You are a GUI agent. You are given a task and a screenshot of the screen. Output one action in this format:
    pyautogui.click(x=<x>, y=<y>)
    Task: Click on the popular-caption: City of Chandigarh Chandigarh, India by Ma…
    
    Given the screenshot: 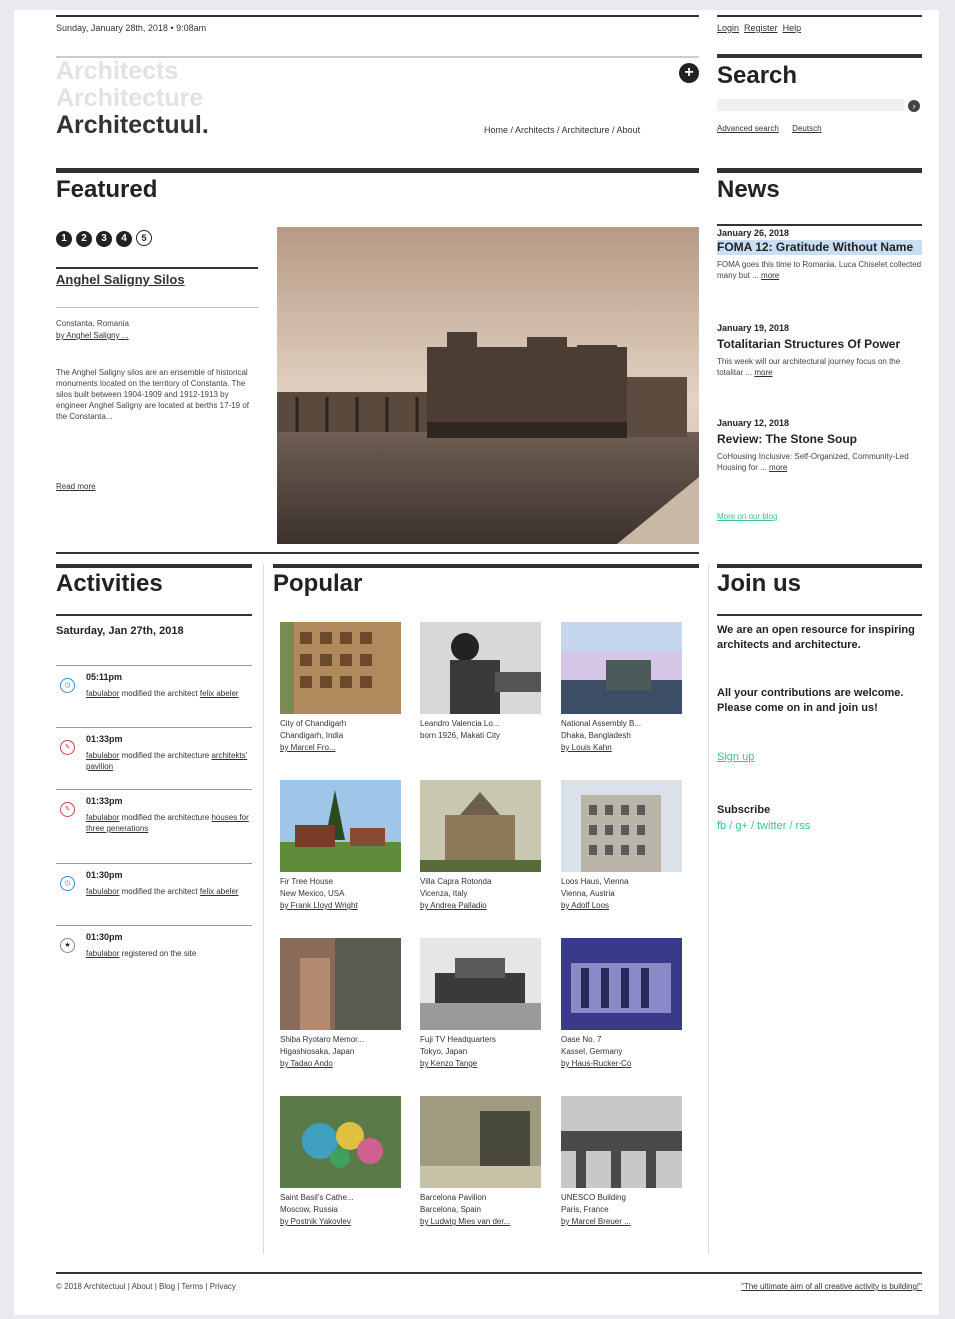 What is the action you would take?
    pyautogui.click(x=313, y=735)
    